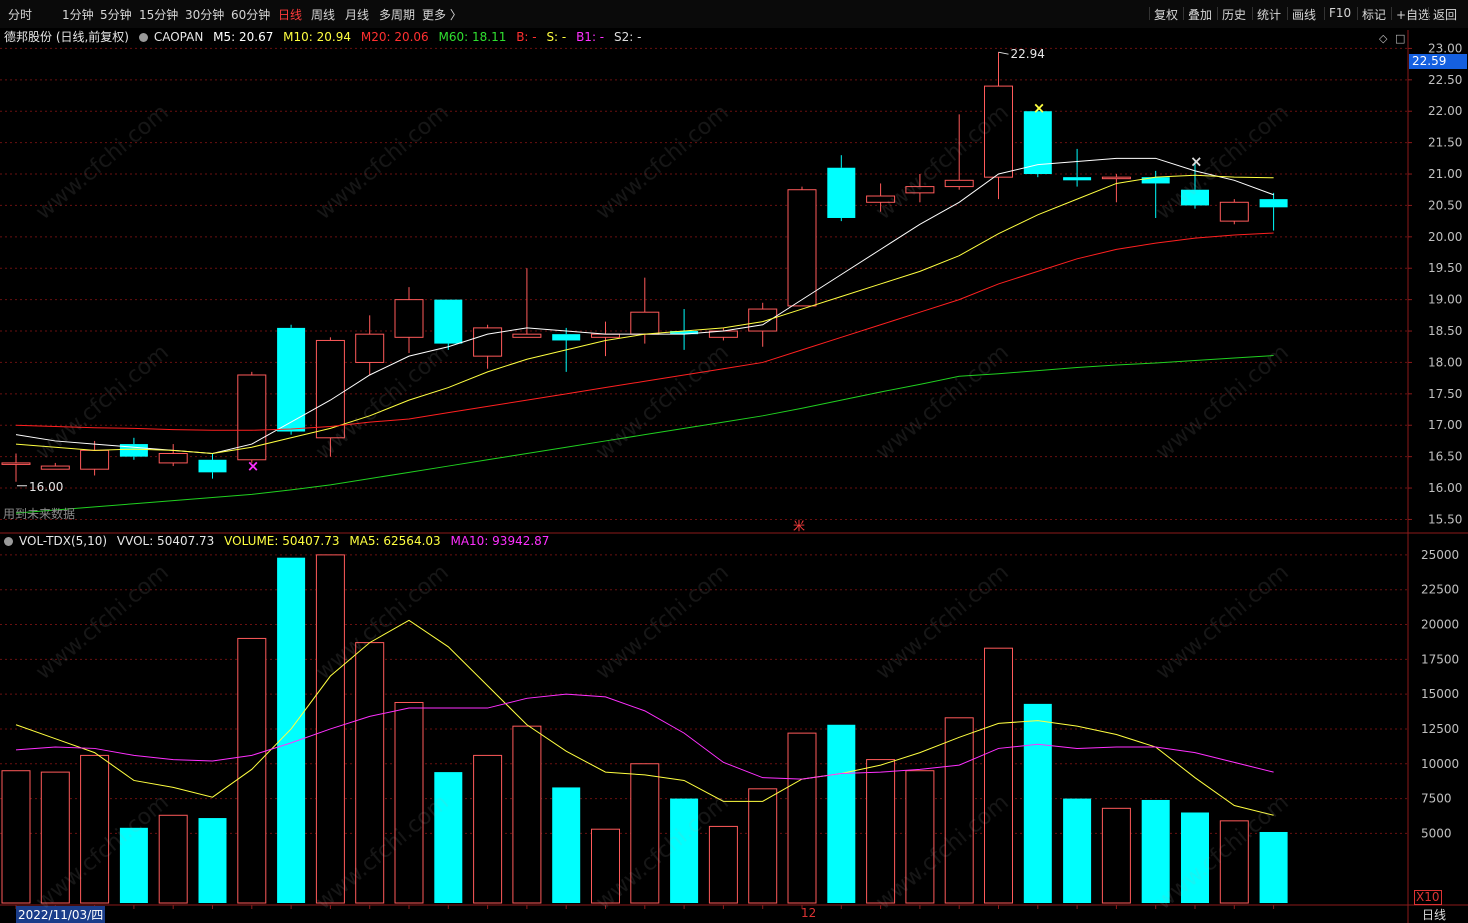 This screenshot has width=1468, height=923. What do you see at coordinates (1383, 38) in the screenshot?
I see `diamond-icon: ◇` at bounding box center [1383, 38].